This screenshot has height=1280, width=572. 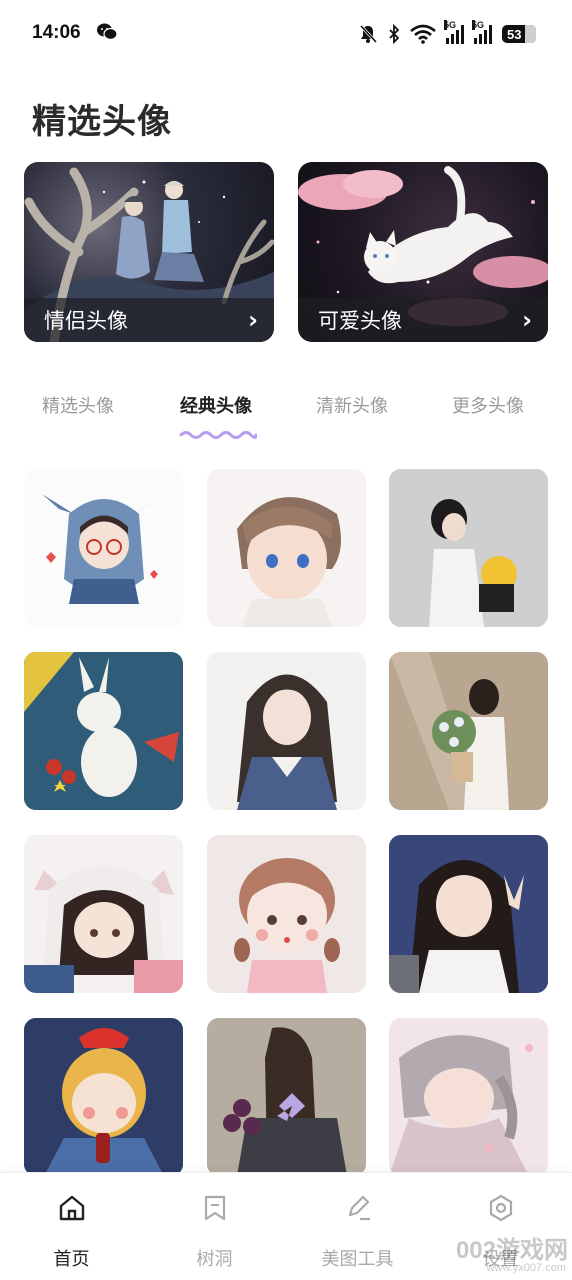 What do you see at coordinates (102, 122) in the screenshot?
I see `page-title: 精选头像` at bounding box center [102, 122].